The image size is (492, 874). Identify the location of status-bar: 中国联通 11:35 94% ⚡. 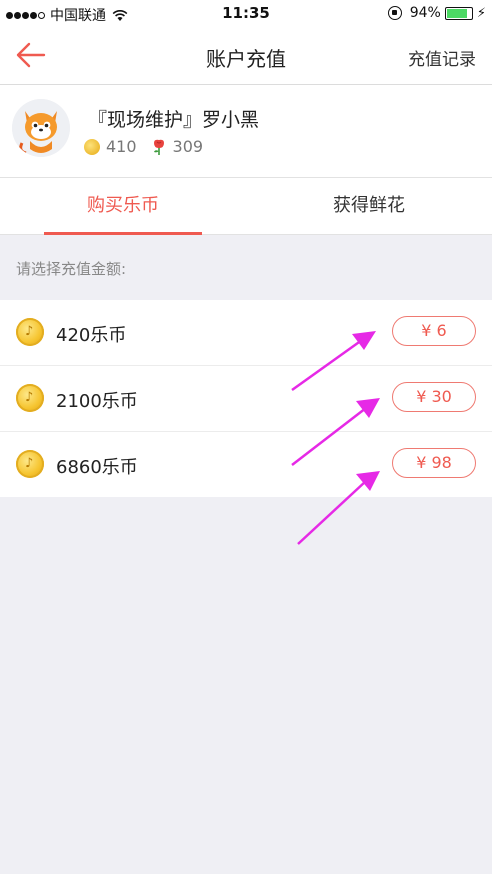
(246, 14).